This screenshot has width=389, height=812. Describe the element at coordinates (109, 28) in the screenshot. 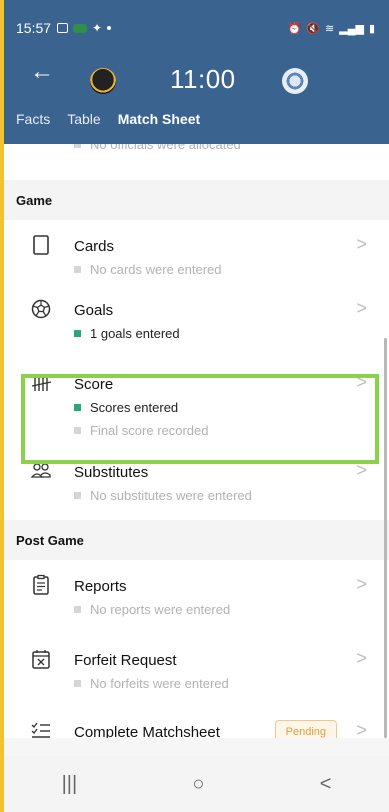

I see `more-dot-icon` at that location.